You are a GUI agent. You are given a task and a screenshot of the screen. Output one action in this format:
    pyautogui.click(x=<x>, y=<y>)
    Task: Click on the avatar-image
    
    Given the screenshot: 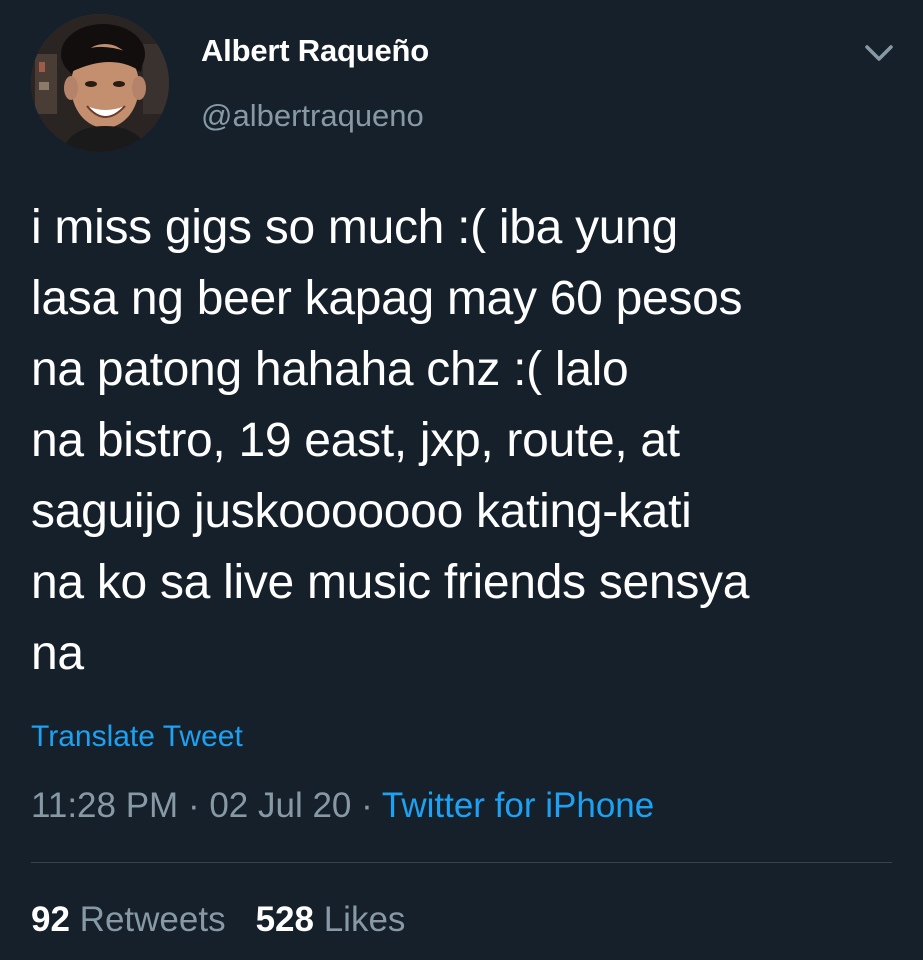 What is the action you would take?
    pyautogui.click(x=100, y=83)
    